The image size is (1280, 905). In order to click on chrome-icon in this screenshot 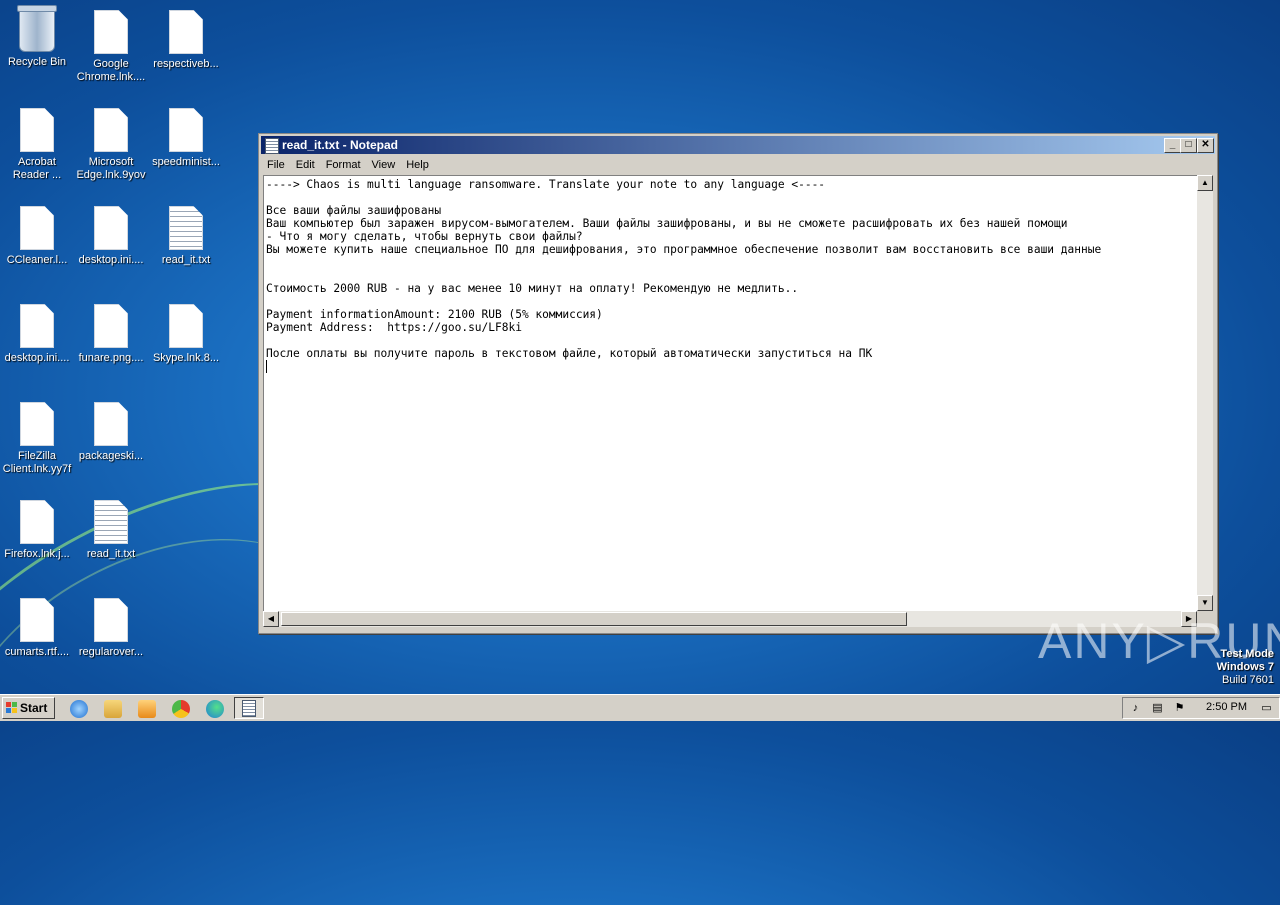, I will do `click(181, 709)`.